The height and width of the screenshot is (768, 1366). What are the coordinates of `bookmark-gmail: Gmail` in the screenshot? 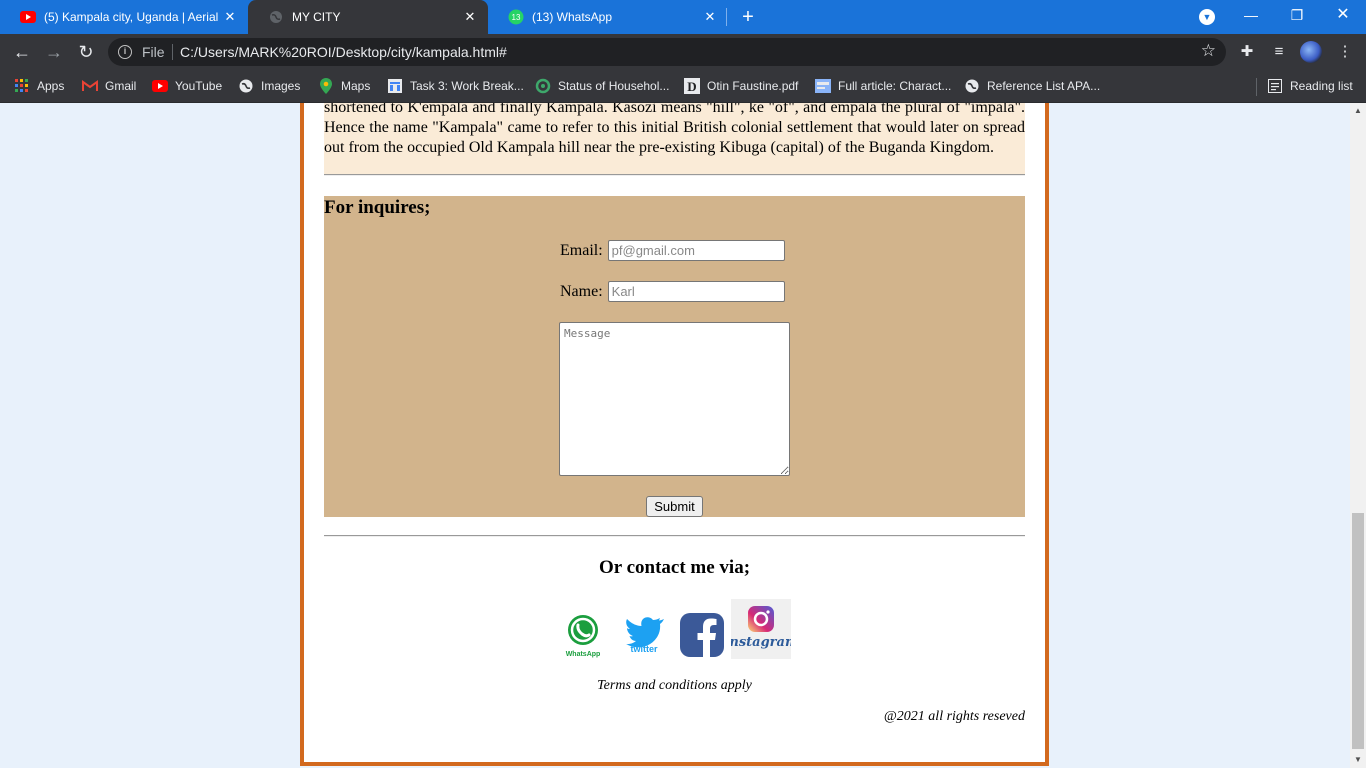 It's located at (109, 86).